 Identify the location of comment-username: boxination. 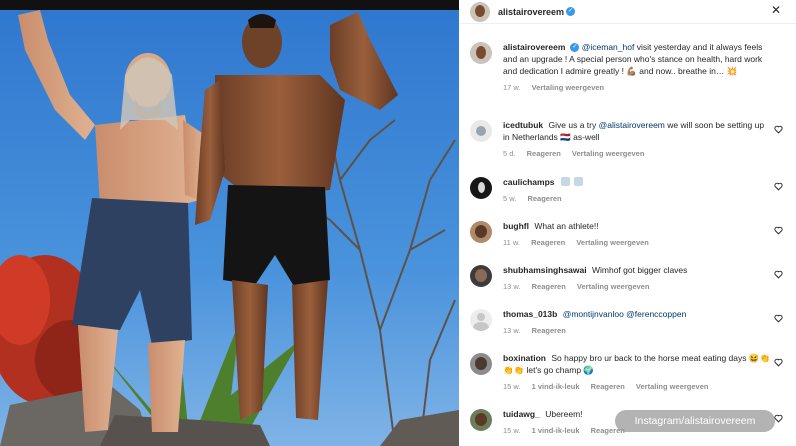
(524, 358).